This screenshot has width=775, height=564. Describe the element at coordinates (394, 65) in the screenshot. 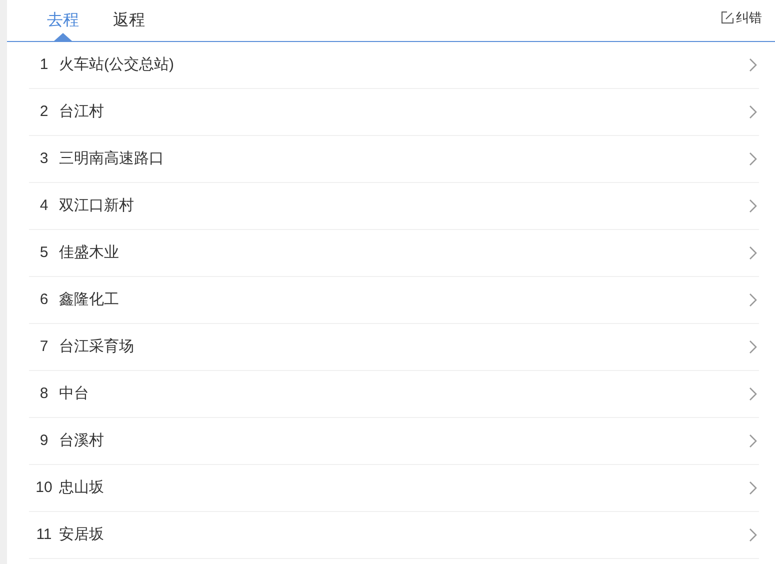

I see `stop-row: 1 火车站(公交总站)` at that location.